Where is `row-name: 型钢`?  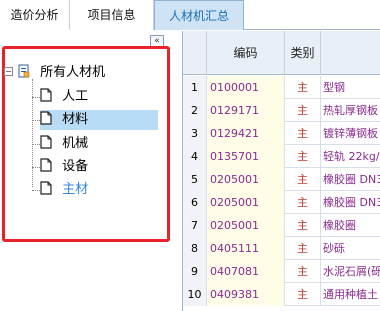
row-name: 型钢 is located at coordinates (334, 87).